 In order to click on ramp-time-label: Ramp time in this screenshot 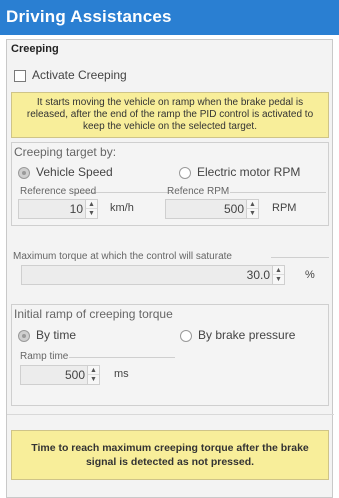, I will do `click(44, 356)`.